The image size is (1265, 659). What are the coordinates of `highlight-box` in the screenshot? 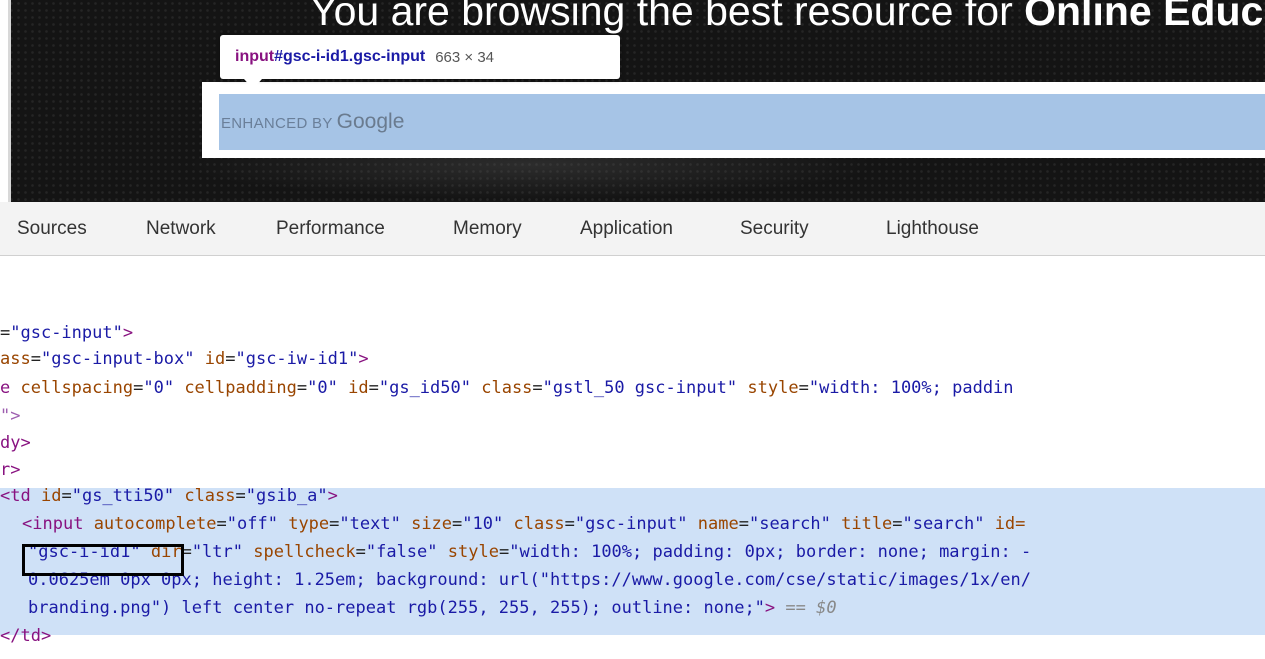 It's located at (103, 560).